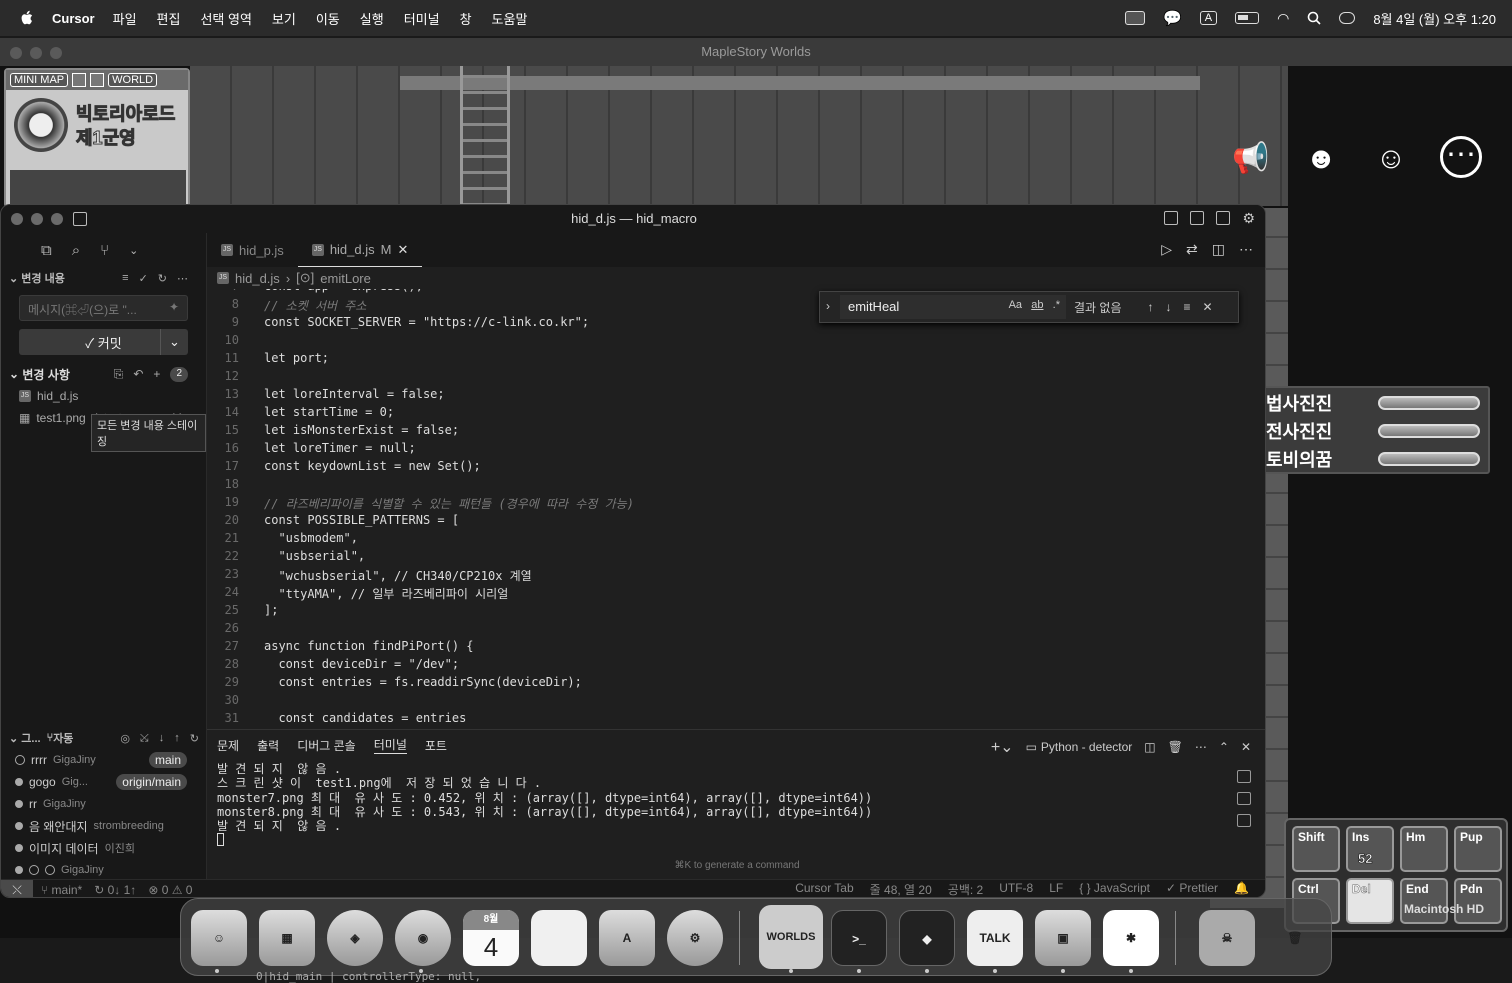 The height and width of the screenshot is (983, 1512). What do you see at coordinates (422, 18) in the screenshot?
I see `menu-terminal: 터미널` at bounding box center [422, 18].